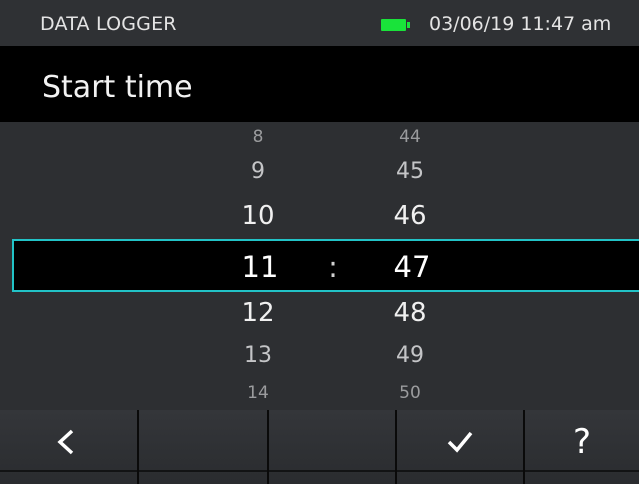 Image resolution: width=639 pixels, height=484 pixels. What do you see at coordinates (412, 267) in the screenshot?
I see `selected-minute: 47` at bounding box center [412, 267].